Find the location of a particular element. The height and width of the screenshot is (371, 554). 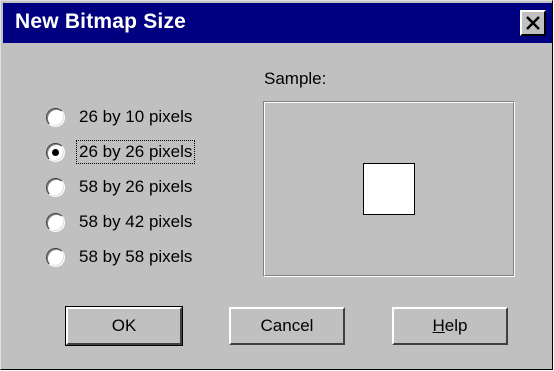

help-button: Help is located at coordinates (450, 326).